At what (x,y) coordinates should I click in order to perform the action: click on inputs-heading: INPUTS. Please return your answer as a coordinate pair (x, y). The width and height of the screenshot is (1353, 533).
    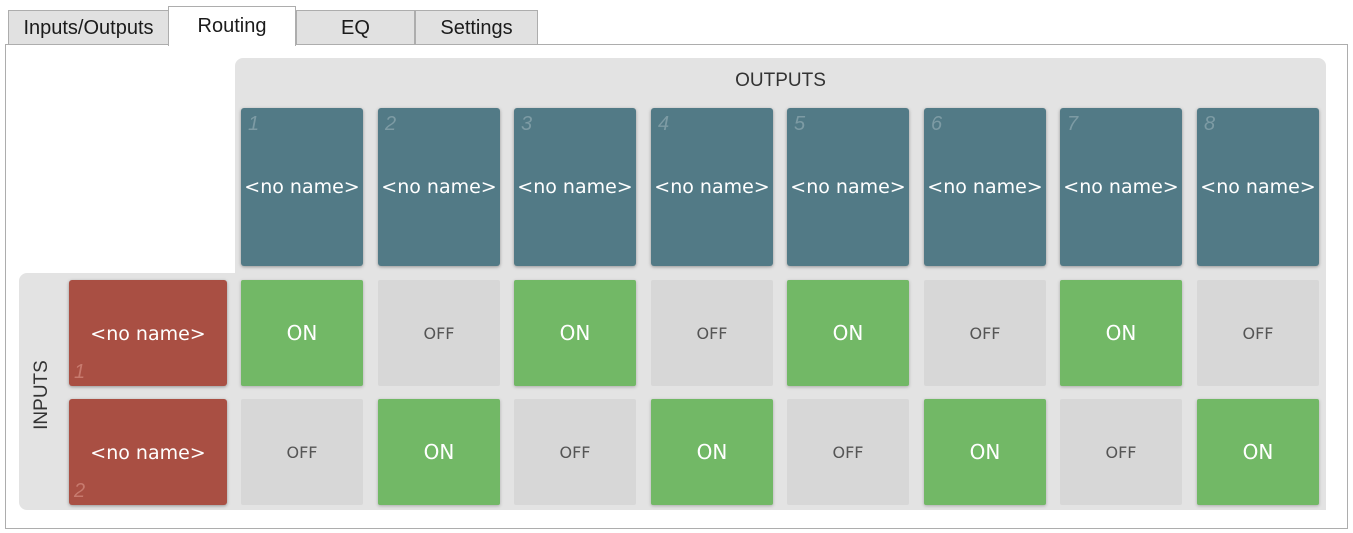
    Looking at the image, I should click on (42, 395).